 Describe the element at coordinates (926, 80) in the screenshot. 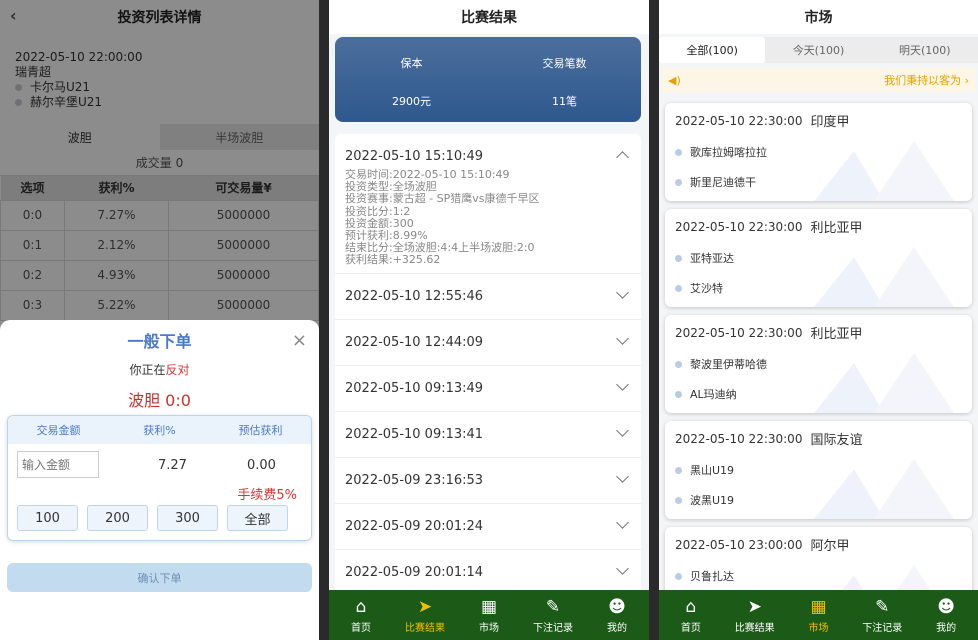

I see `notice-text: 我们秉持以客为 ›` at that location.